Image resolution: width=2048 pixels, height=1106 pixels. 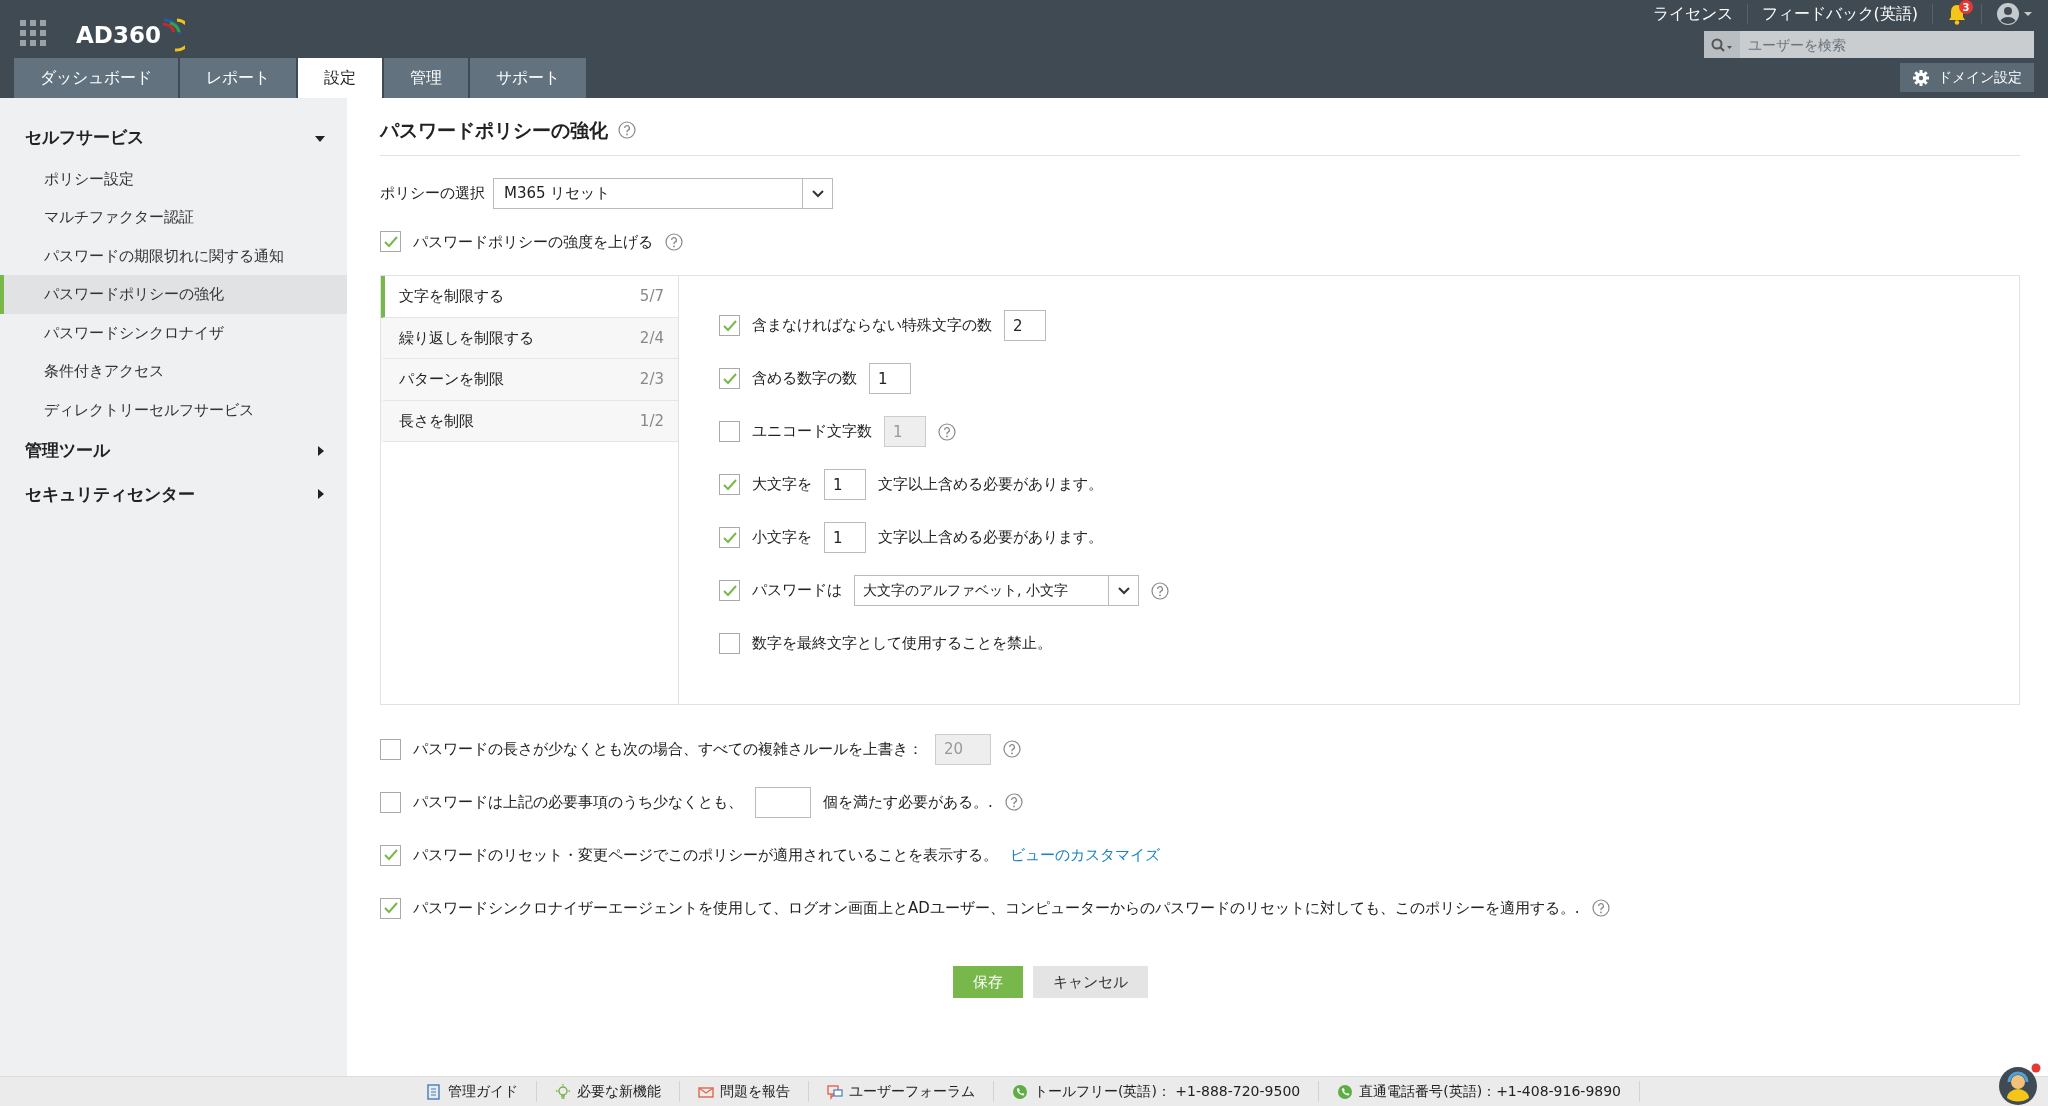 I want to click on checkbox-label: パスワードポリシーの強度を上げる, so click(x=533, y=242).